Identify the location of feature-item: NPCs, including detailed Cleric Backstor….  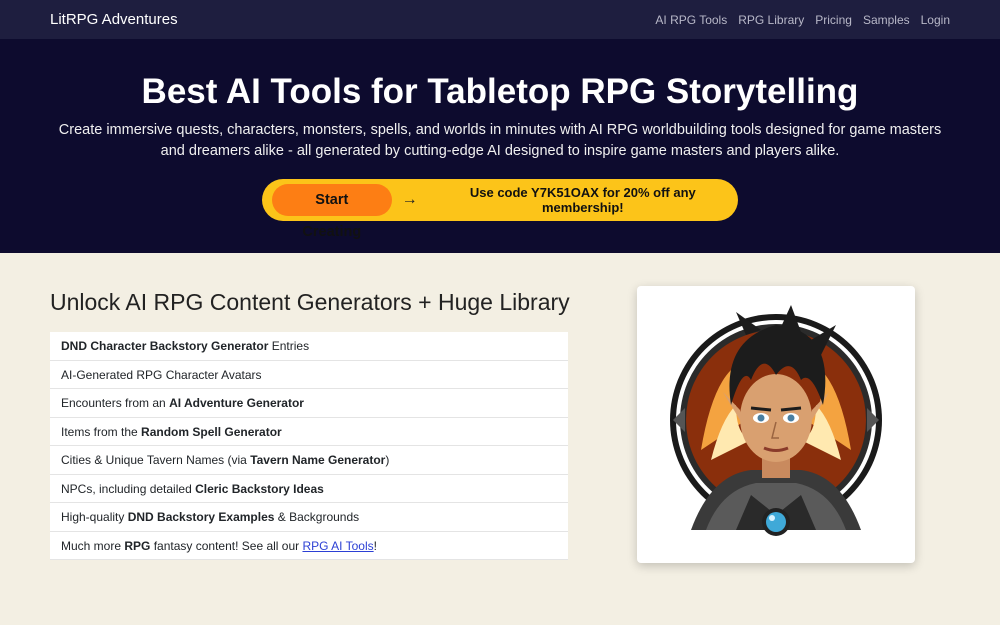
(309, 488).